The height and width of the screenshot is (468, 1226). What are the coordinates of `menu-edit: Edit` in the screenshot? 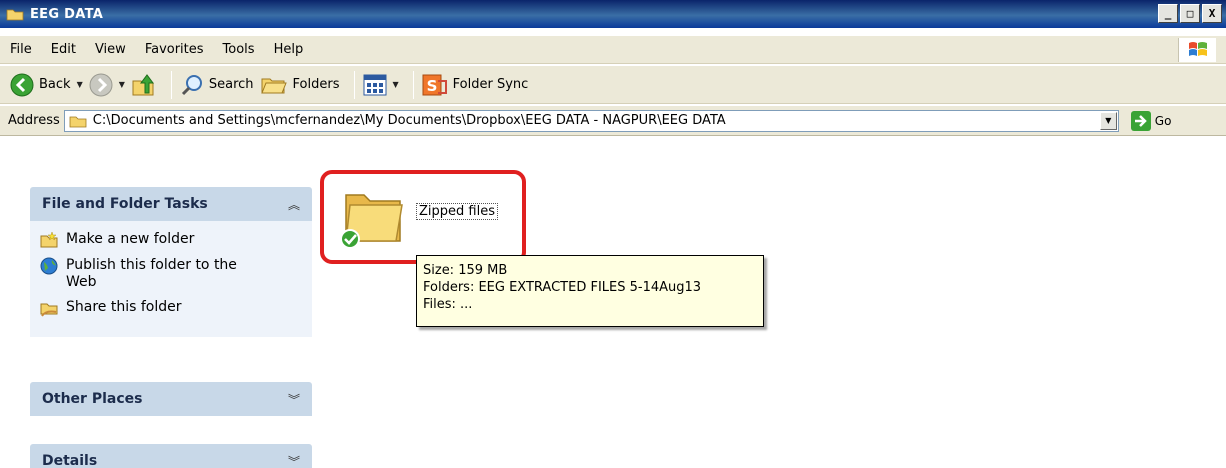 It's located at (63, 49).